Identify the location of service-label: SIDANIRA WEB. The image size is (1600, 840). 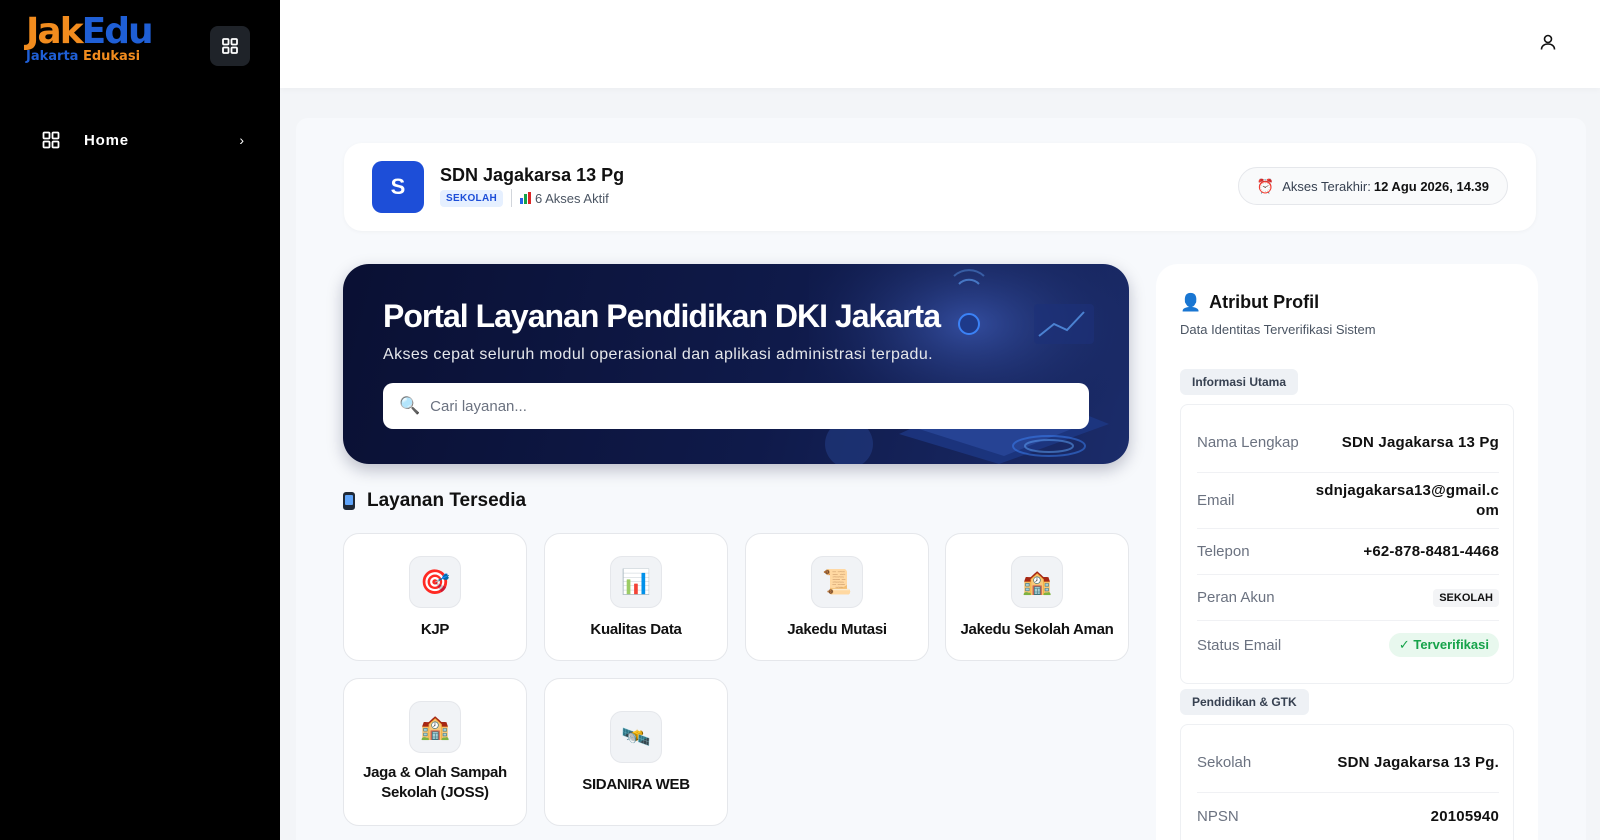
(636, 784).